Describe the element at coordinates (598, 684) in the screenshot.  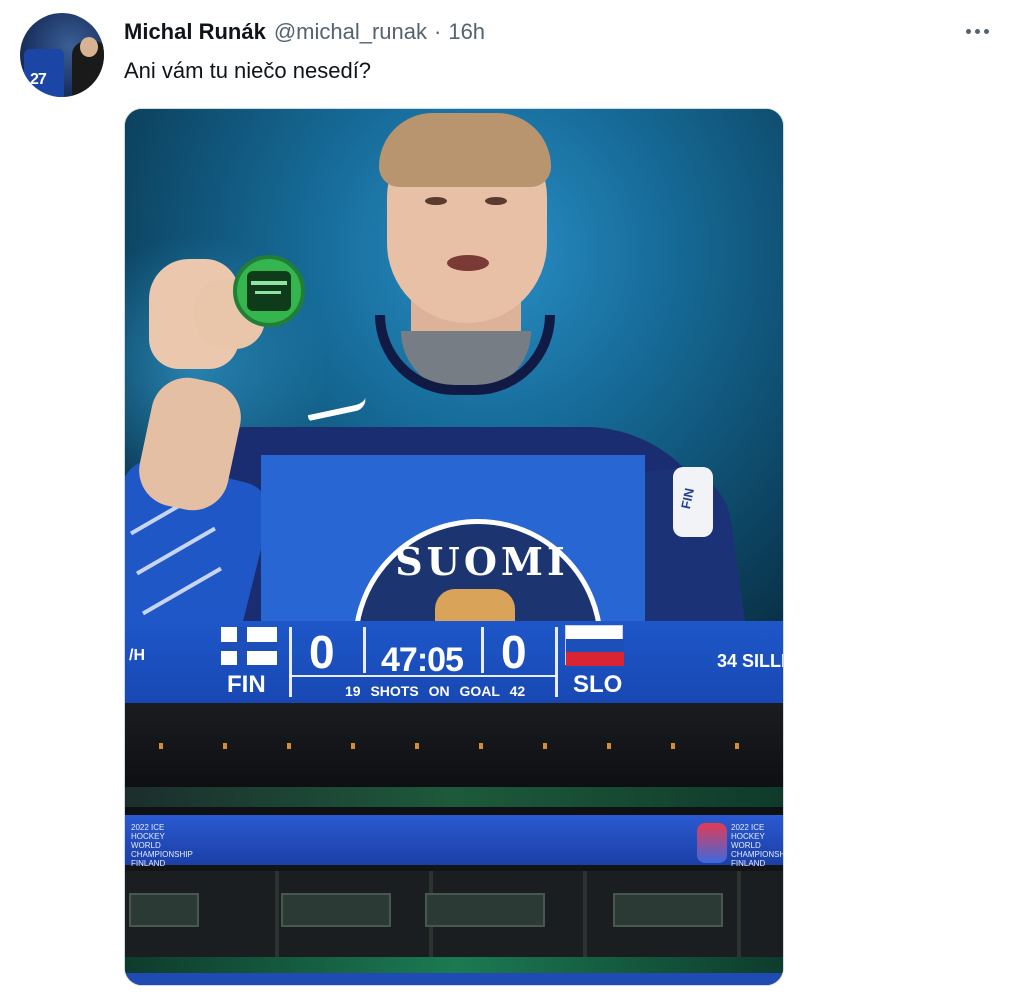
I see `away-team: SLO` at that location.